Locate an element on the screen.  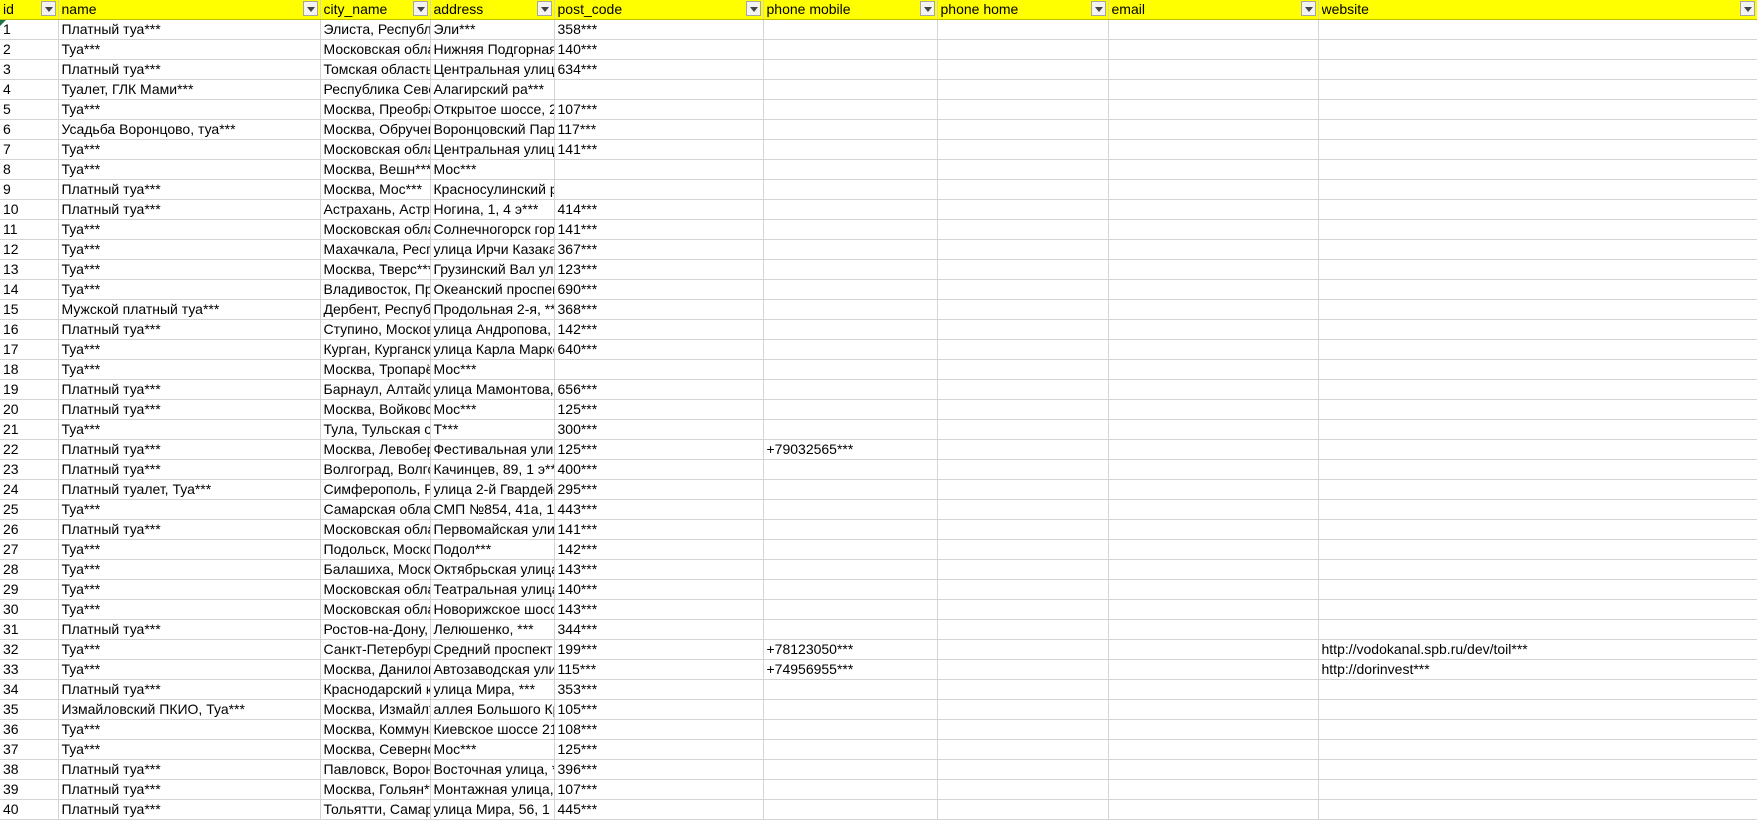
cell-id: 36 is located at coordinates (29, 729).